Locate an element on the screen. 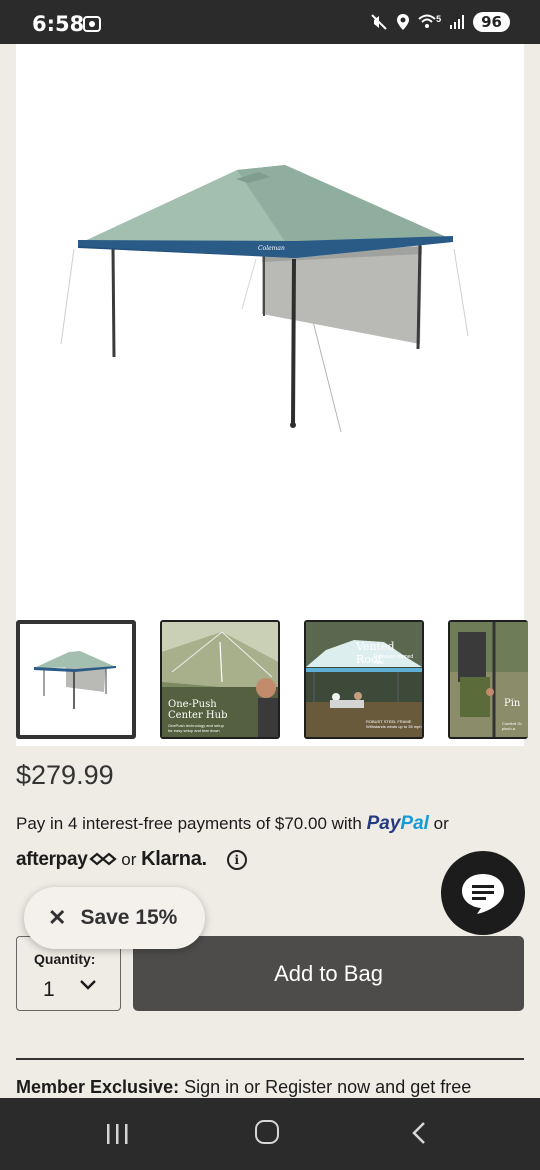 The image size is (540, 1170). thumbnail-3-foot-text: Withstands winds up to 35 mph is located at coordinates (394, 726).